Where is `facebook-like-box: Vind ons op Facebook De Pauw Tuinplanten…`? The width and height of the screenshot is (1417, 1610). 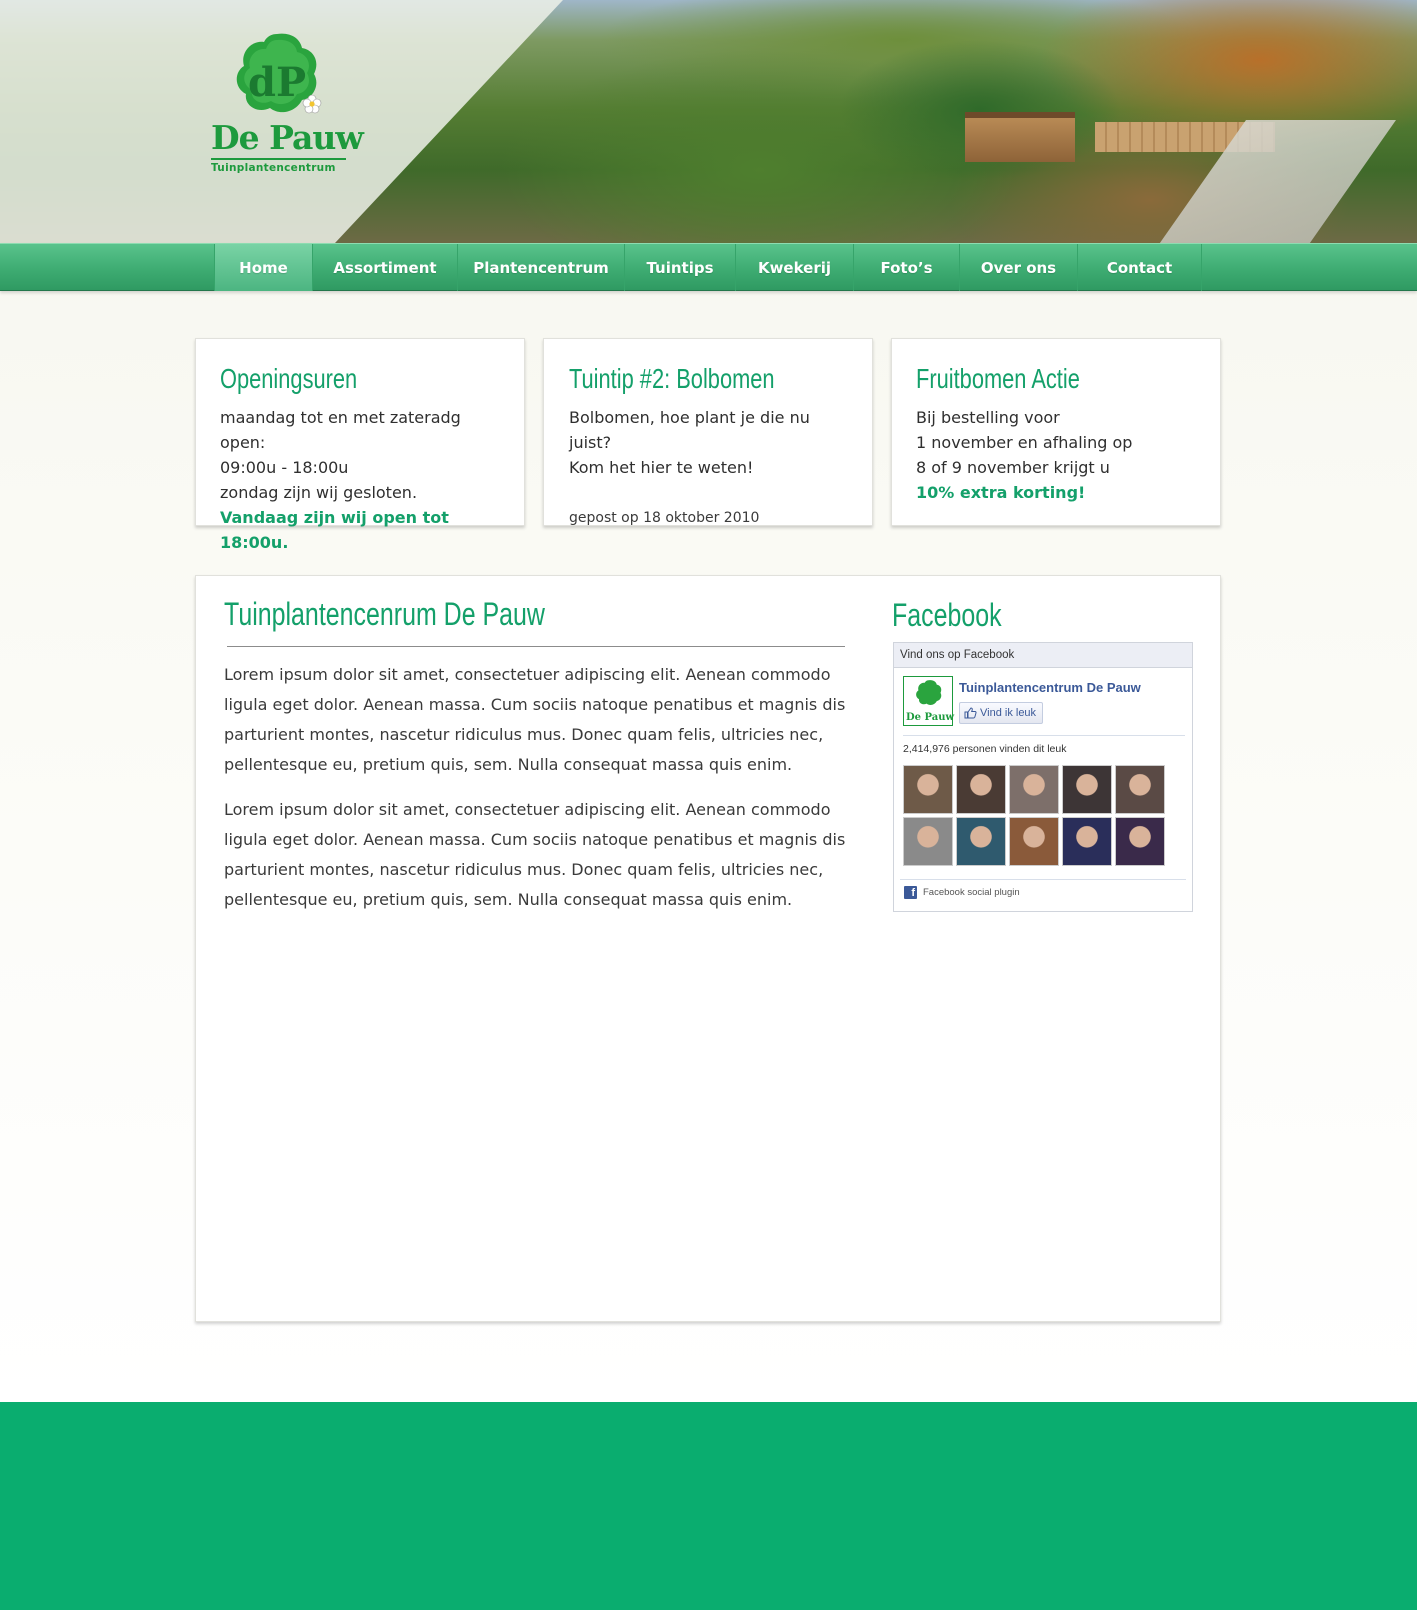 facebook-like-box: Vind ons op Facebook De Pauw Tuinplanten… is located at coordinates (1043, 777).